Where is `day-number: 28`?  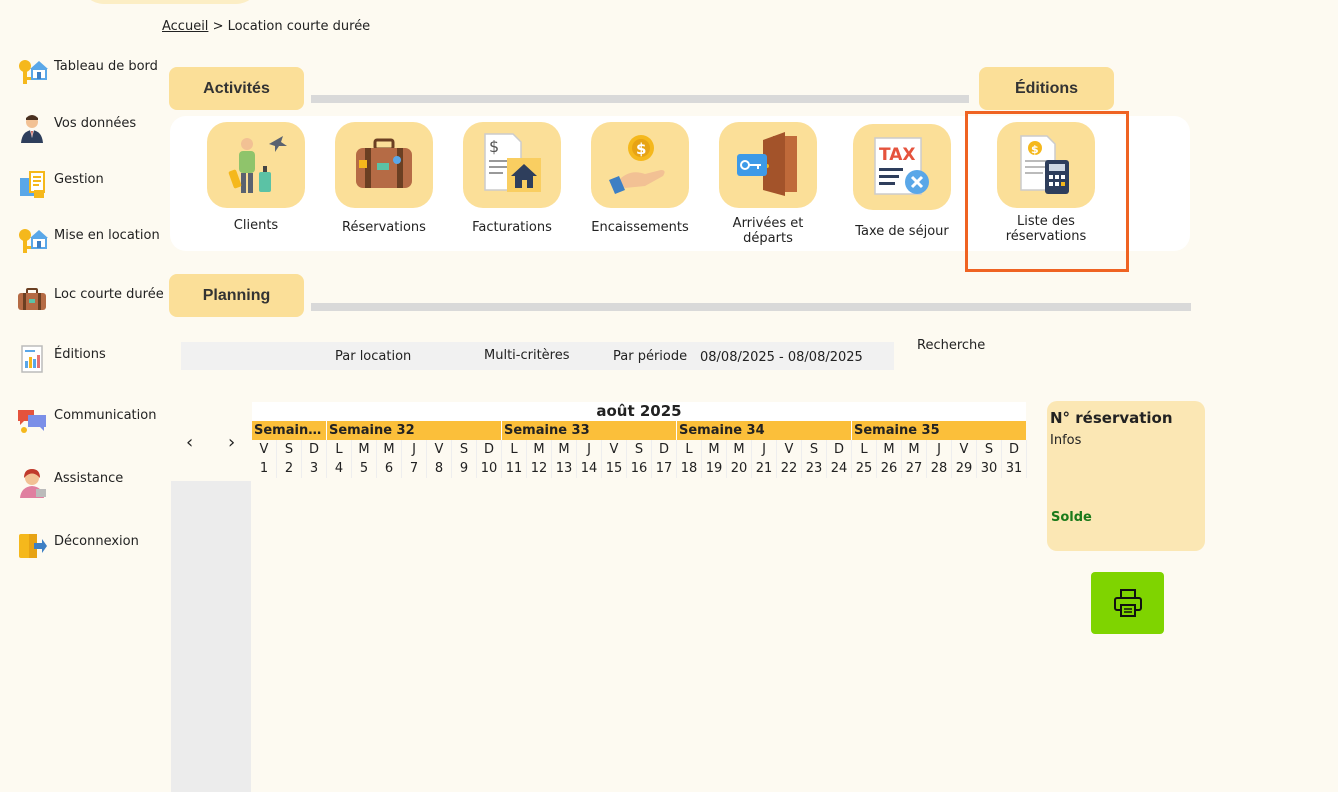
day-number: 28 is located at coordinates (939, 468).